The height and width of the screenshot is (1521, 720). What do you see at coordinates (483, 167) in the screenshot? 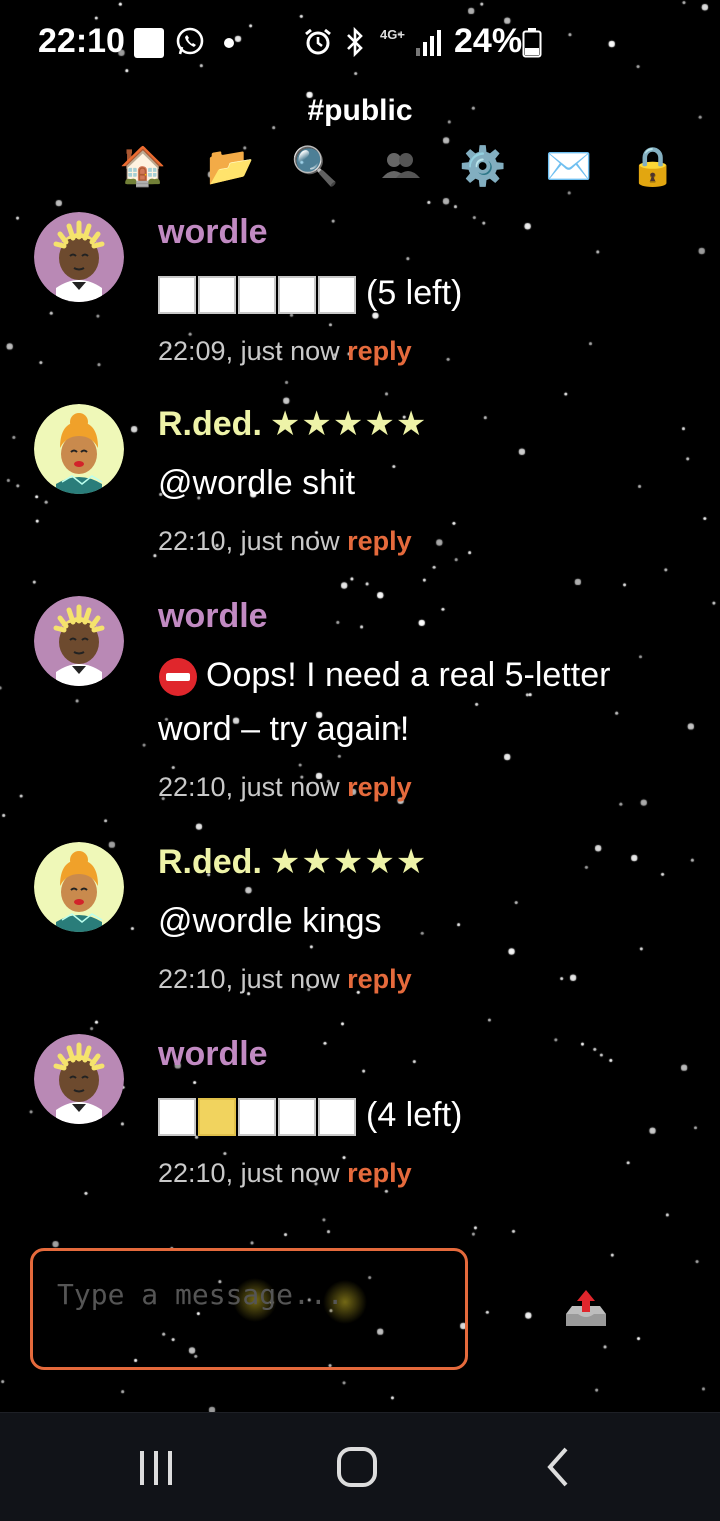
I see `settings-icon: ⚙️` at bounding box center [483, 167].